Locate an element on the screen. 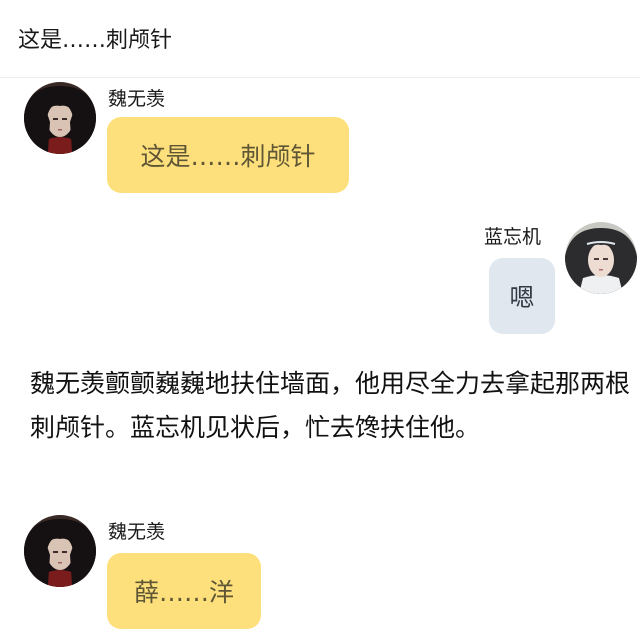  message-bubble: 薛……洋 is located at coordinates (184, 591).